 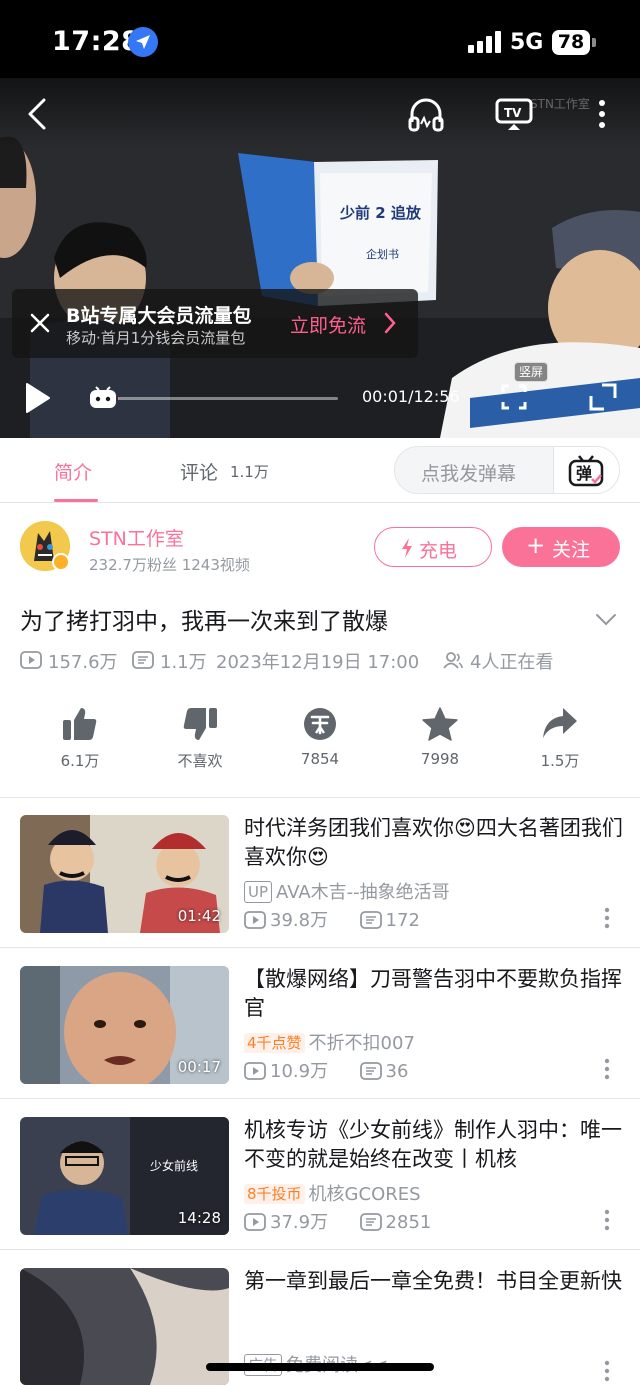 I want to click on chevron-down-icon, so click(x=606, y=619).